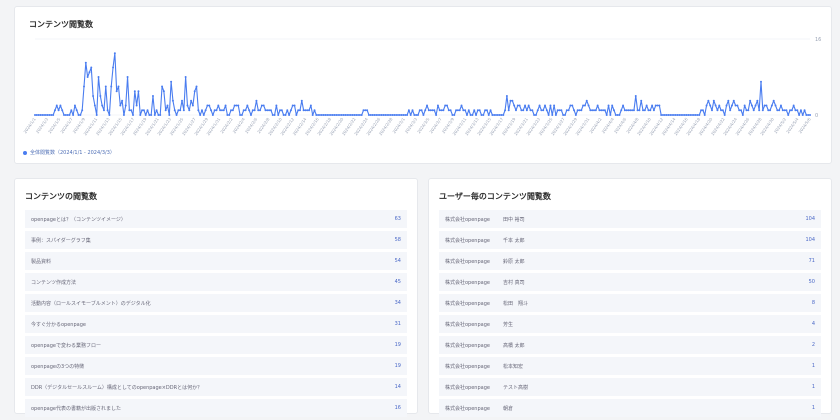  Describe the element at coordinates (216, 219) in the screenshot. I see `content-row: openpageとは？（コンテンツイメージ） 63` at that location.